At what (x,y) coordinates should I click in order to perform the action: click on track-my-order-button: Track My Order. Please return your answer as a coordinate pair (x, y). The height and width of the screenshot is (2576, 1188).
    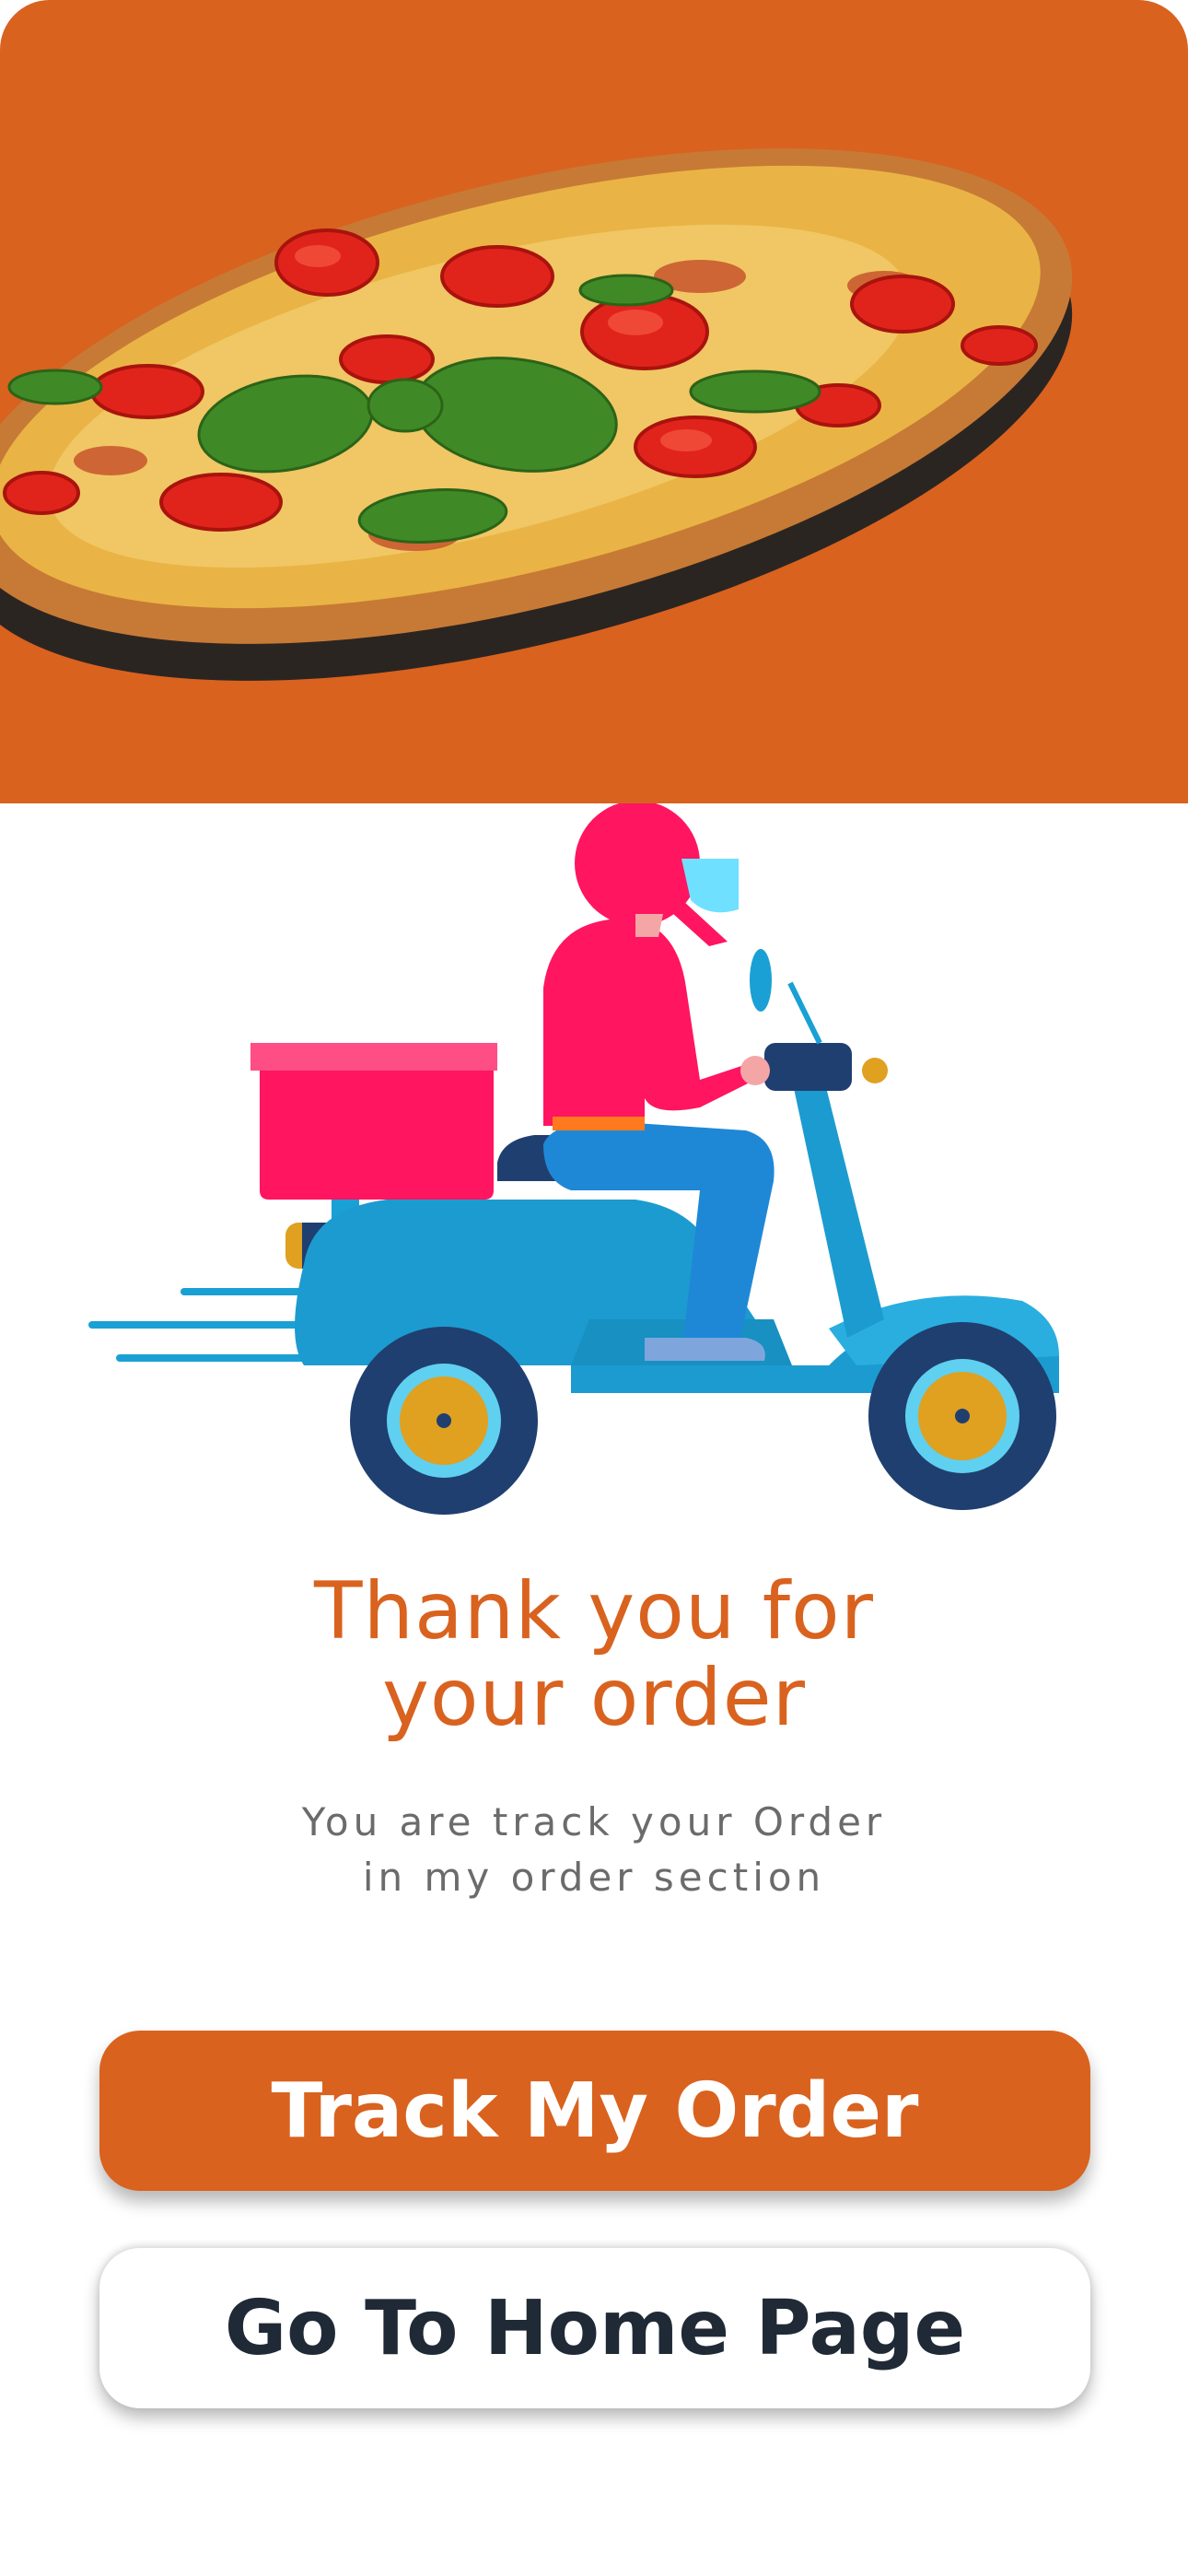
    Looking at the image, I should click on (594, 2111).